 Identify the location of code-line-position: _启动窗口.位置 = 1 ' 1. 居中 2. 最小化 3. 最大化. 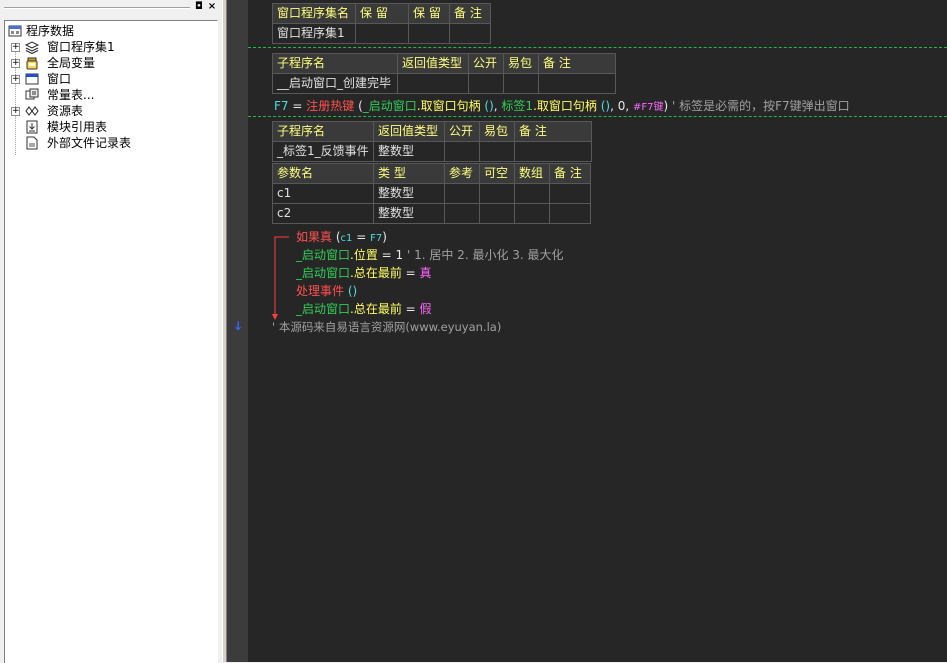
(430, 255).